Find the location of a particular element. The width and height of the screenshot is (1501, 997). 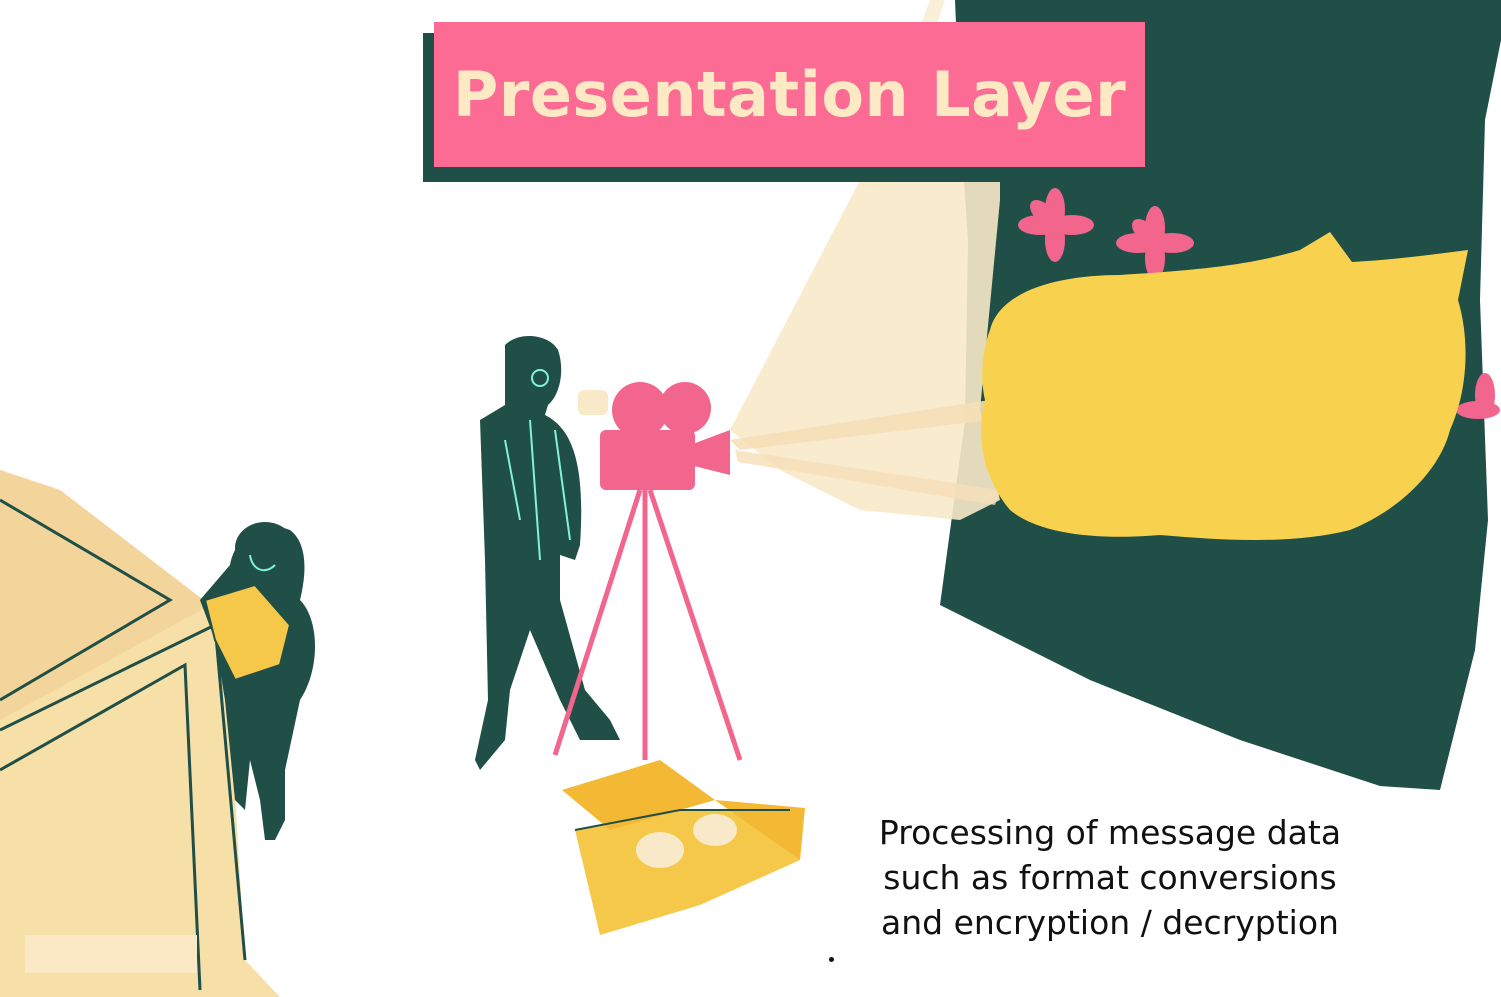

title-banner: Presentation Layer is located at coordinates (789, 94).